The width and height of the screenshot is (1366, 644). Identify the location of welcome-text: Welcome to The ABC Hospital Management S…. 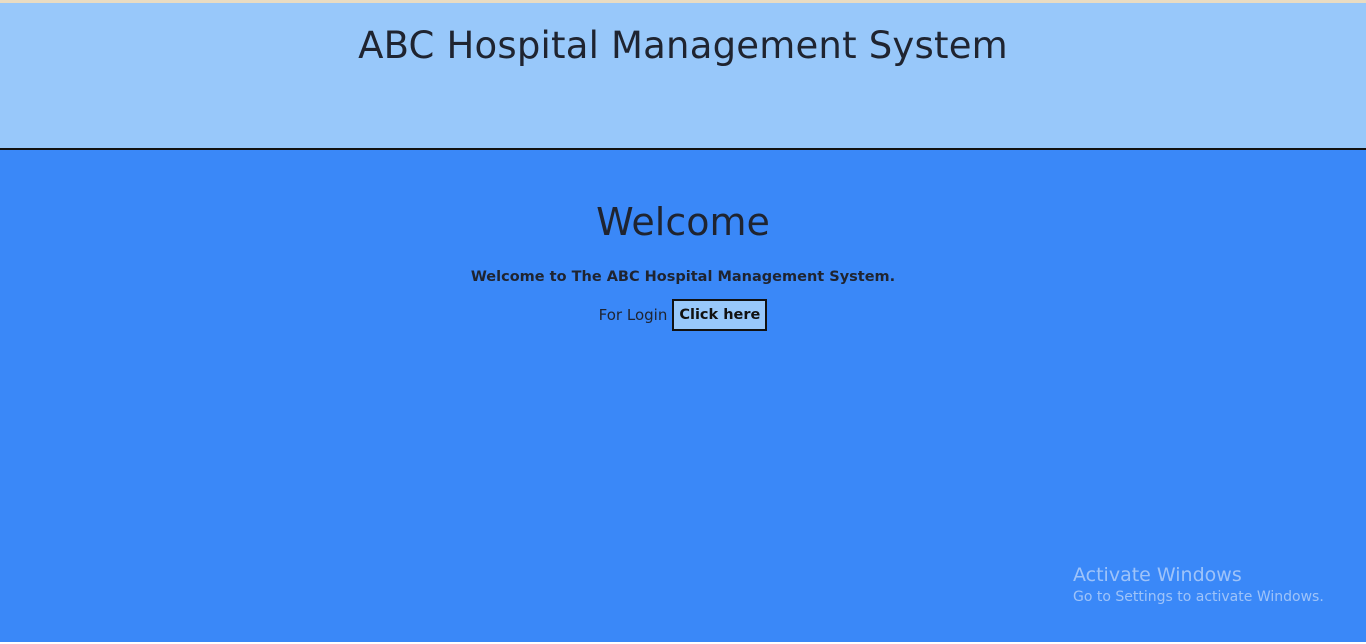
(683, 277).